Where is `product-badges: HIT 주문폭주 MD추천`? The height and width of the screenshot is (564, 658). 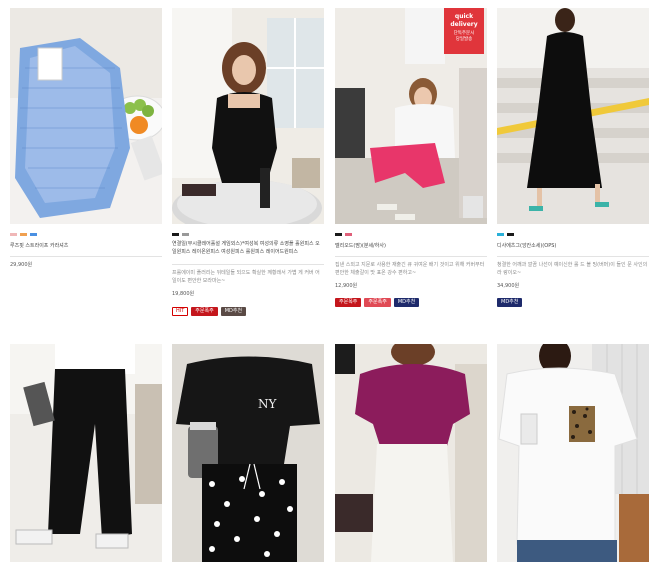 product-badges: HIT 주문폭주 MD추천 is located at coordinates (209, 311).